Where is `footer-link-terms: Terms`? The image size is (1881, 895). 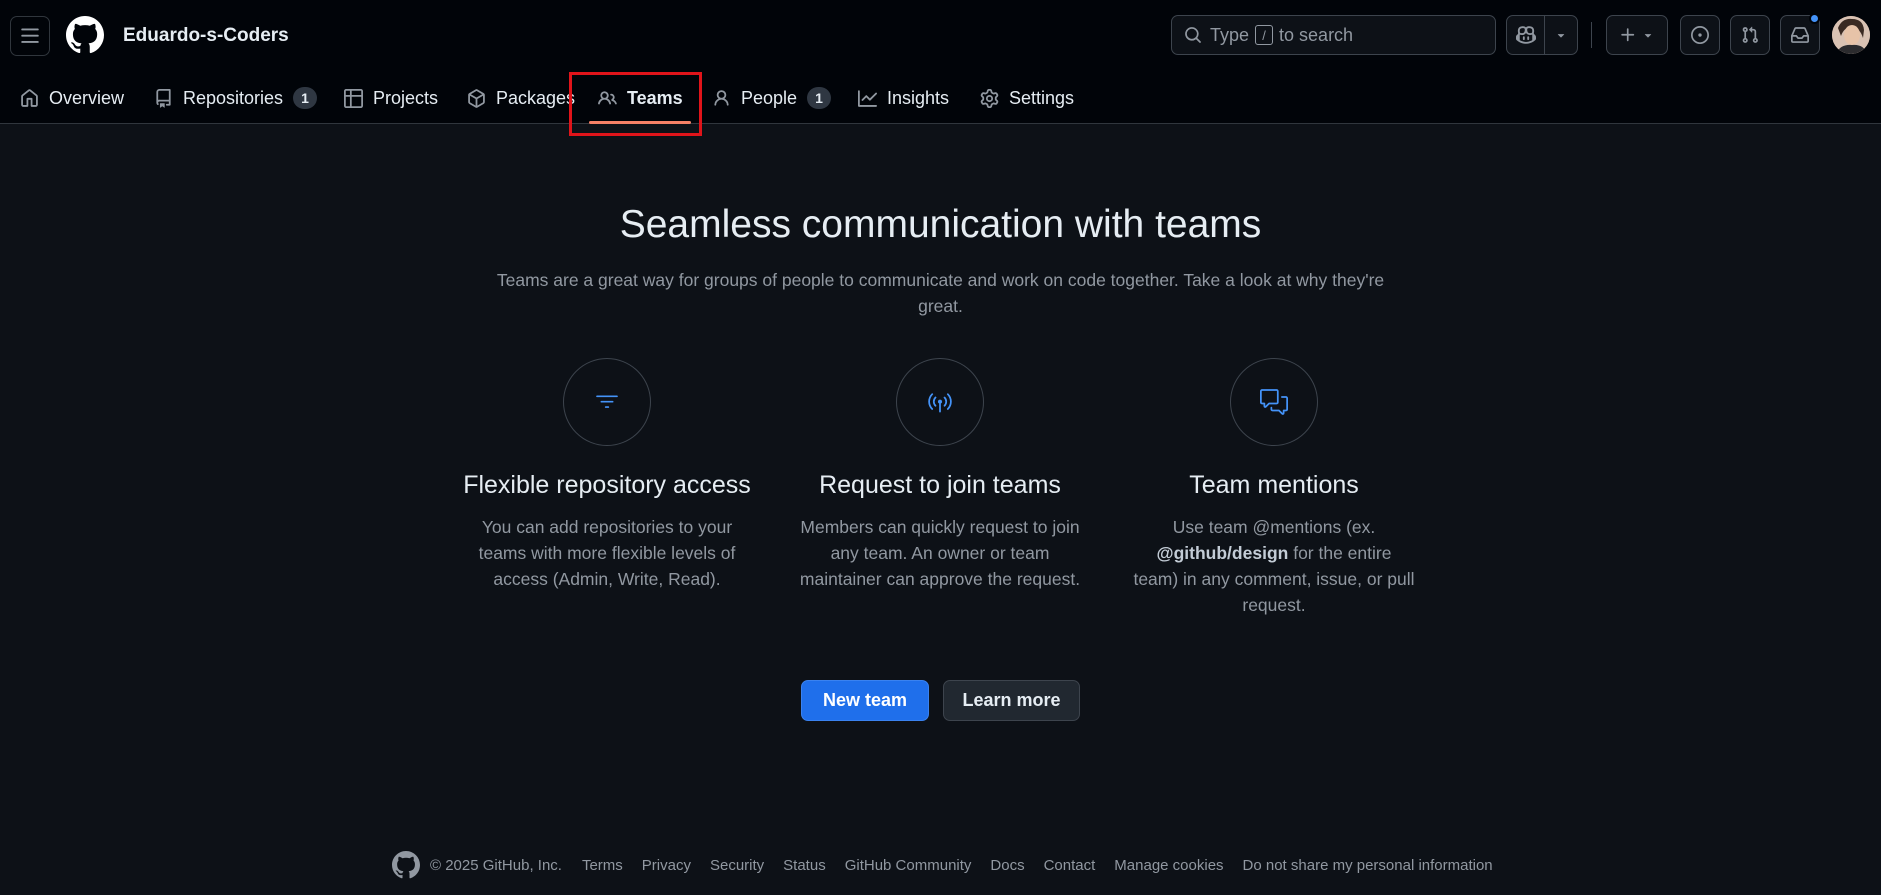
footer-link-terms: Terms is located at coordinates (602, 865).